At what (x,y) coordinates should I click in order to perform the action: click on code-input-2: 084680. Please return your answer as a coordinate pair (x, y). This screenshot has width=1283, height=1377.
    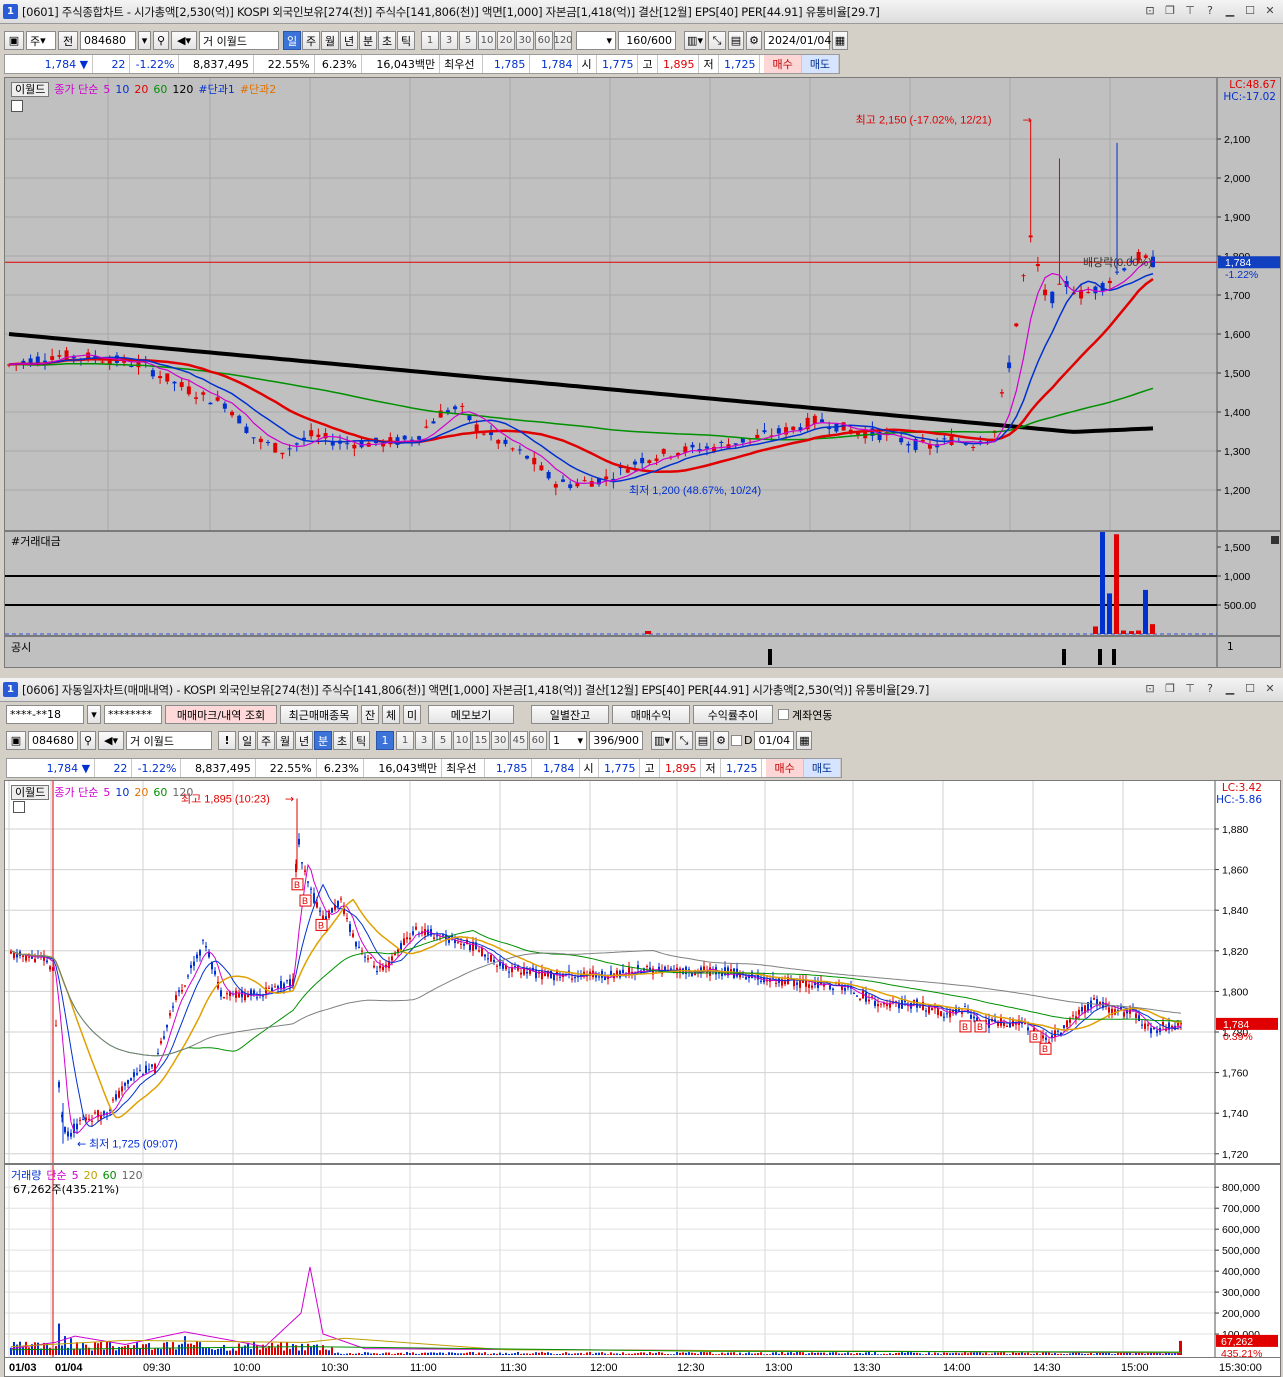
    Looking at the image, I should click on (53, 740).